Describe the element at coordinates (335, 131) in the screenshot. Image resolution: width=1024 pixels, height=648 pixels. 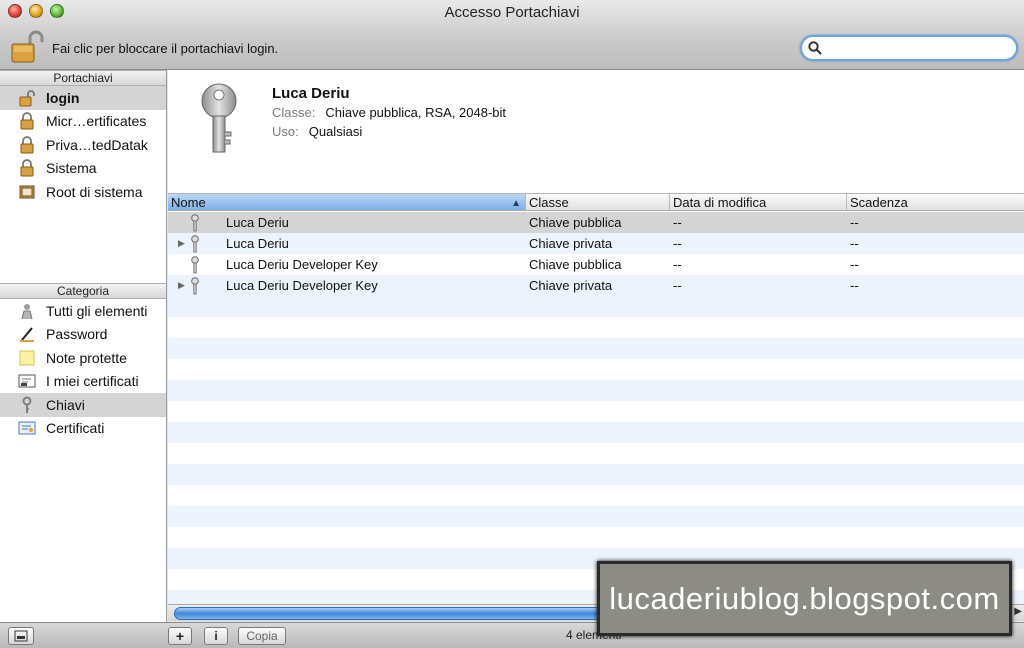
I see `use-value: Qualsiasi` at that location.